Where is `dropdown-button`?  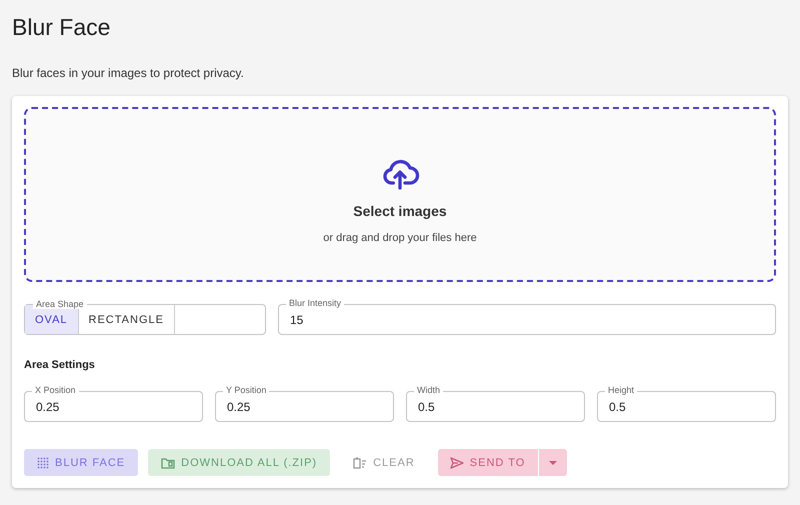
dropdown-button is located at coordinates (553, 462).